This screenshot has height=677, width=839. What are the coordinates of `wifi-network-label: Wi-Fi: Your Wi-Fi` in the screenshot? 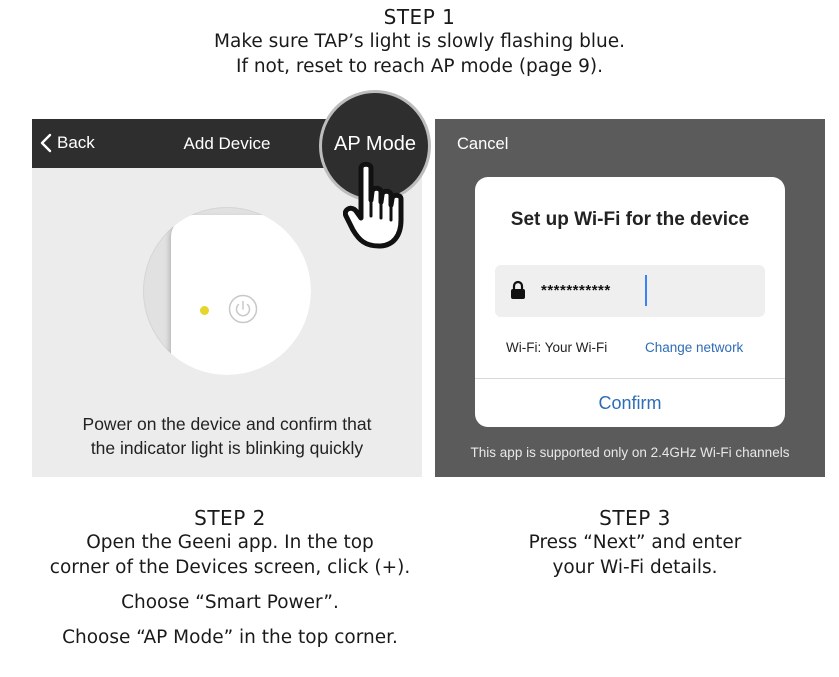 It's located at (557, 347).